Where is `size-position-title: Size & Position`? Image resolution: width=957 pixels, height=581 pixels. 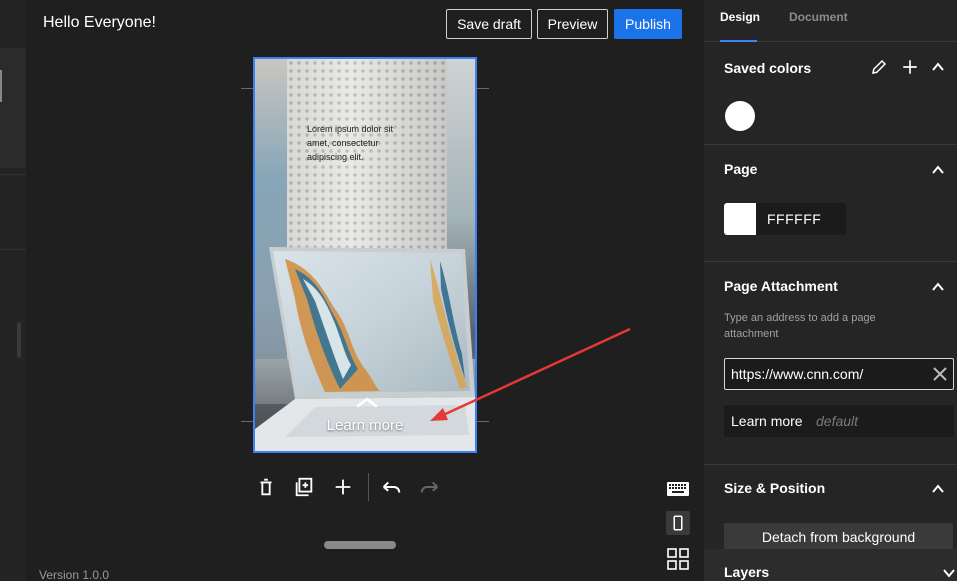
size-position-title: Size & Position is located at coordinates (775, 488).